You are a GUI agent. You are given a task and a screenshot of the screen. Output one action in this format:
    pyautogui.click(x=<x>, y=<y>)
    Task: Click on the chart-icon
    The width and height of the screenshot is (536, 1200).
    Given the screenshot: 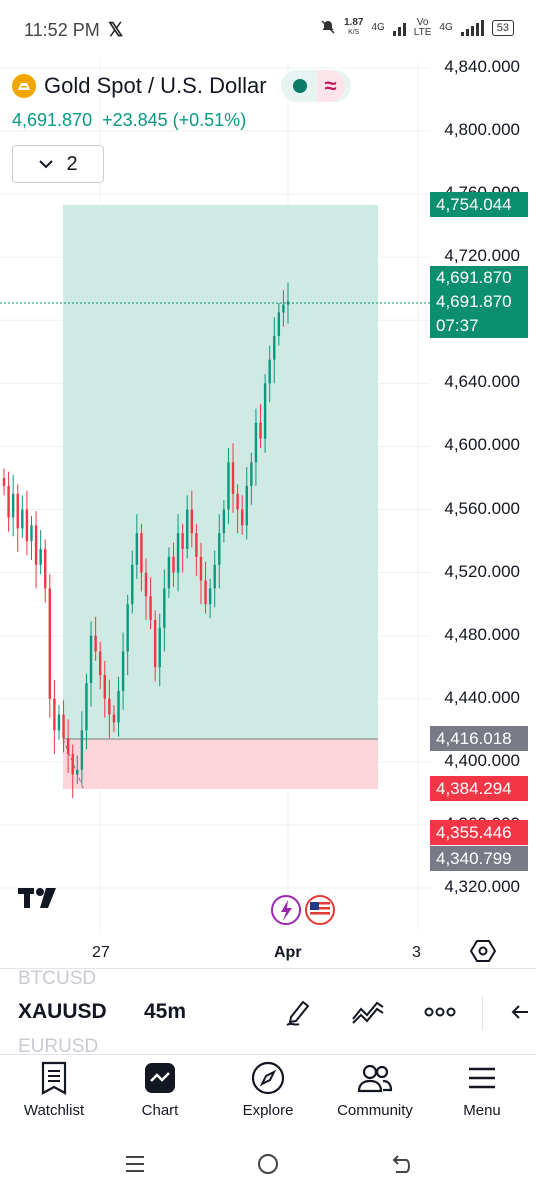 What is the action you would take?
    pyautogui.click(x=160, y=1078)
    